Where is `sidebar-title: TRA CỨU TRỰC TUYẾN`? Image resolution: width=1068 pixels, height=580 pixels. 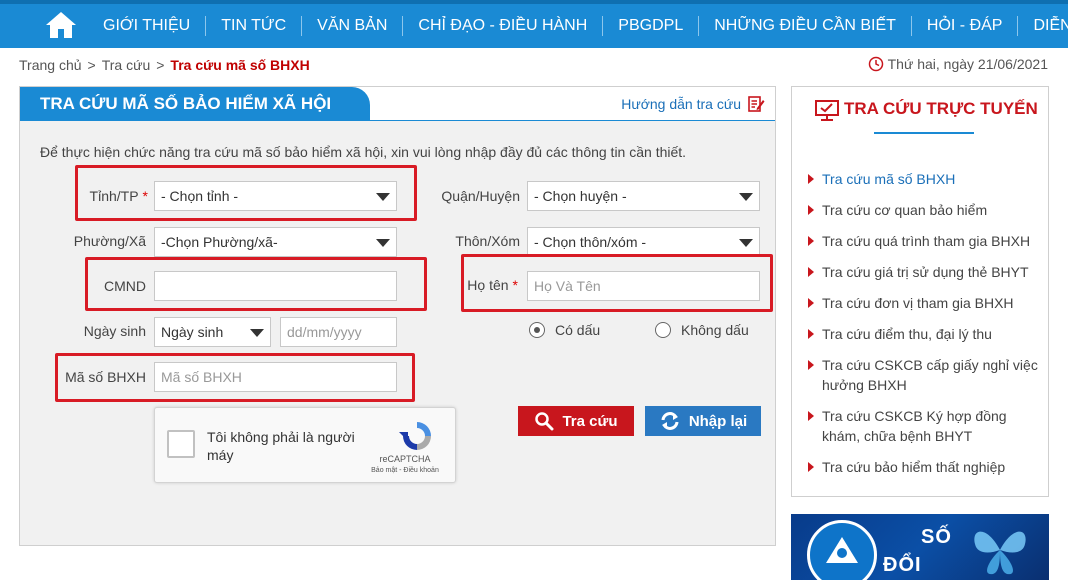 sidebar-title: TRA CỨU TRỰC TUYẾN is located at coordinates (941, 108).